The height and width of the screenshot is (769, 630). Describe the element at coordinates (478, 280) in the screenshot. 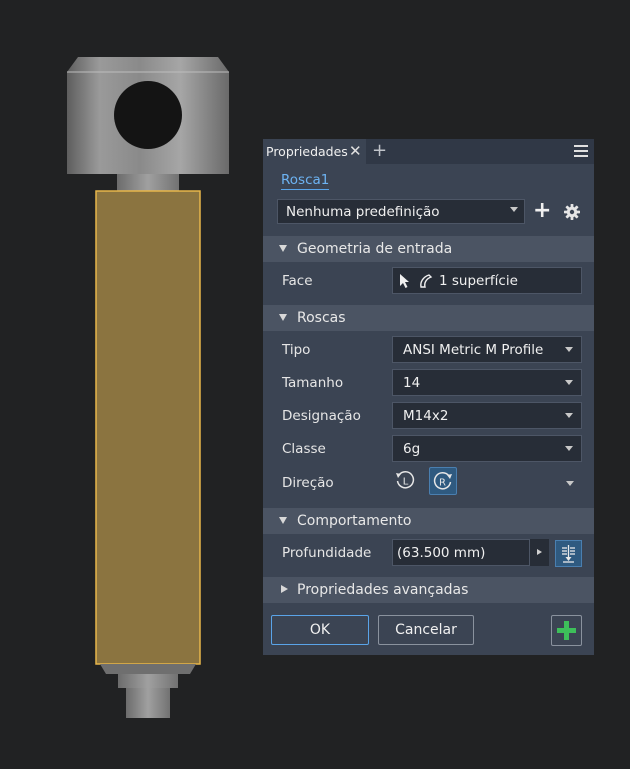

I see `face-value: 1 superfície` at that location.